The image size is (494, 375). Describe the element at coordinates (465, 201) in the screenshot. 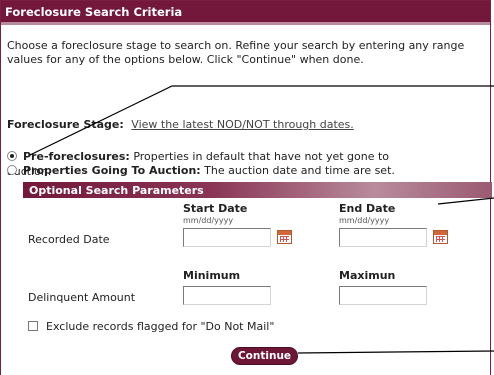

I see `callout-line-dates` at that location.